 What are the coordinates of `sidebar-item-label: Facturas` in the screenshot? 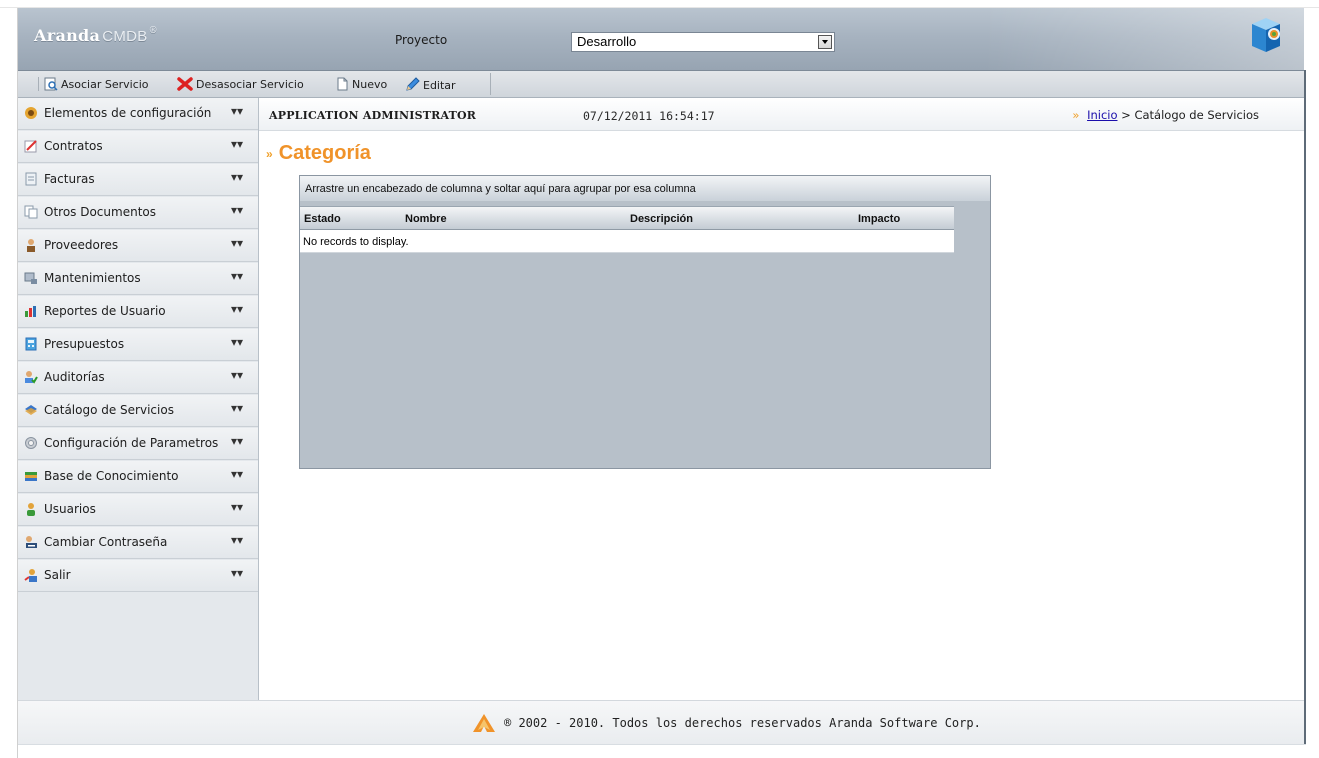 It's located at (69, 179).